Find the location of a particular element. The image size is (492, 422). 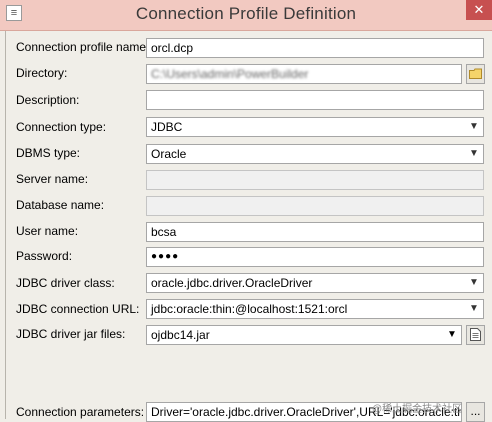

directory-label: Directory: is located at coordinates (42, 73).